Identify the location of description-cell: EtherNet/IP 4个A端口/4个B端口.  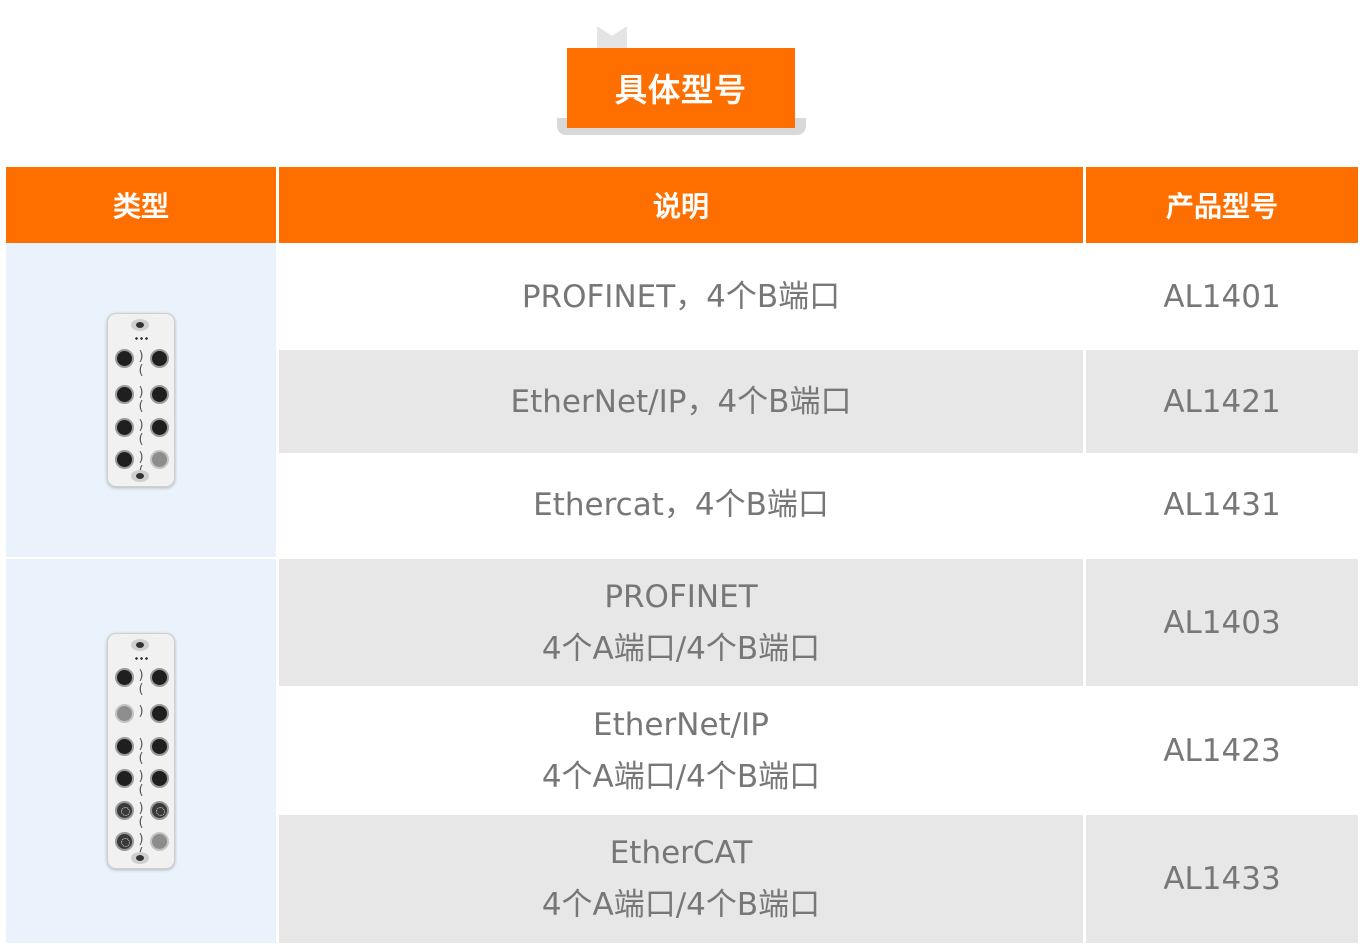
(681, 750).